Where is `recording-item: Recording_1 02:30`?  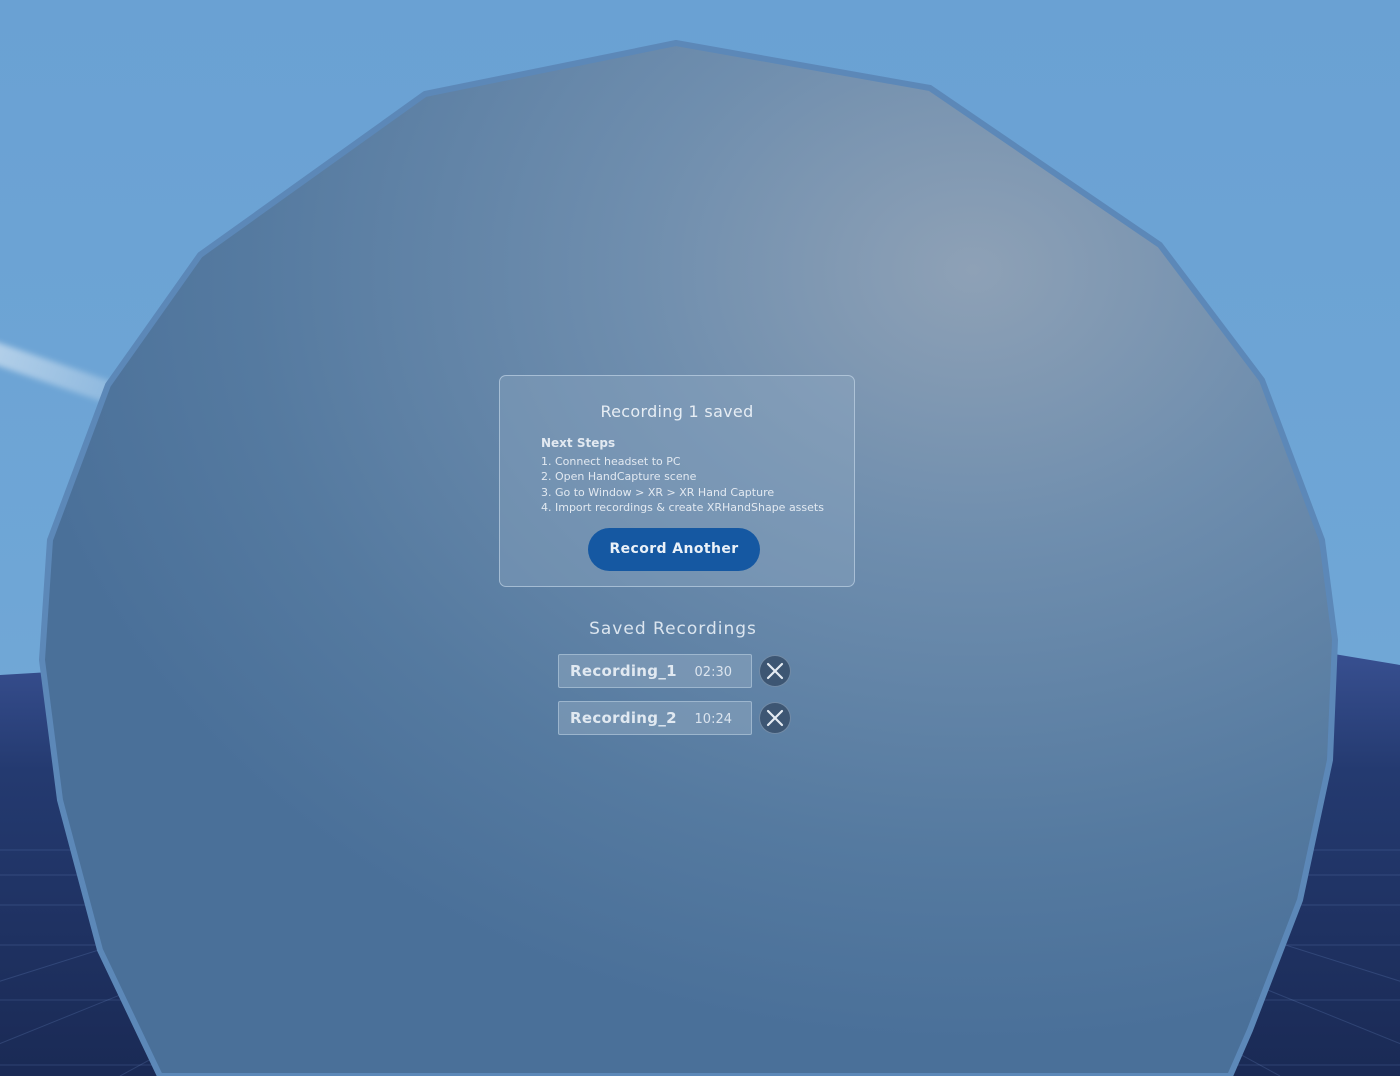
recording-item: Recording_1 02:30 is located at coordinates (655, 671).